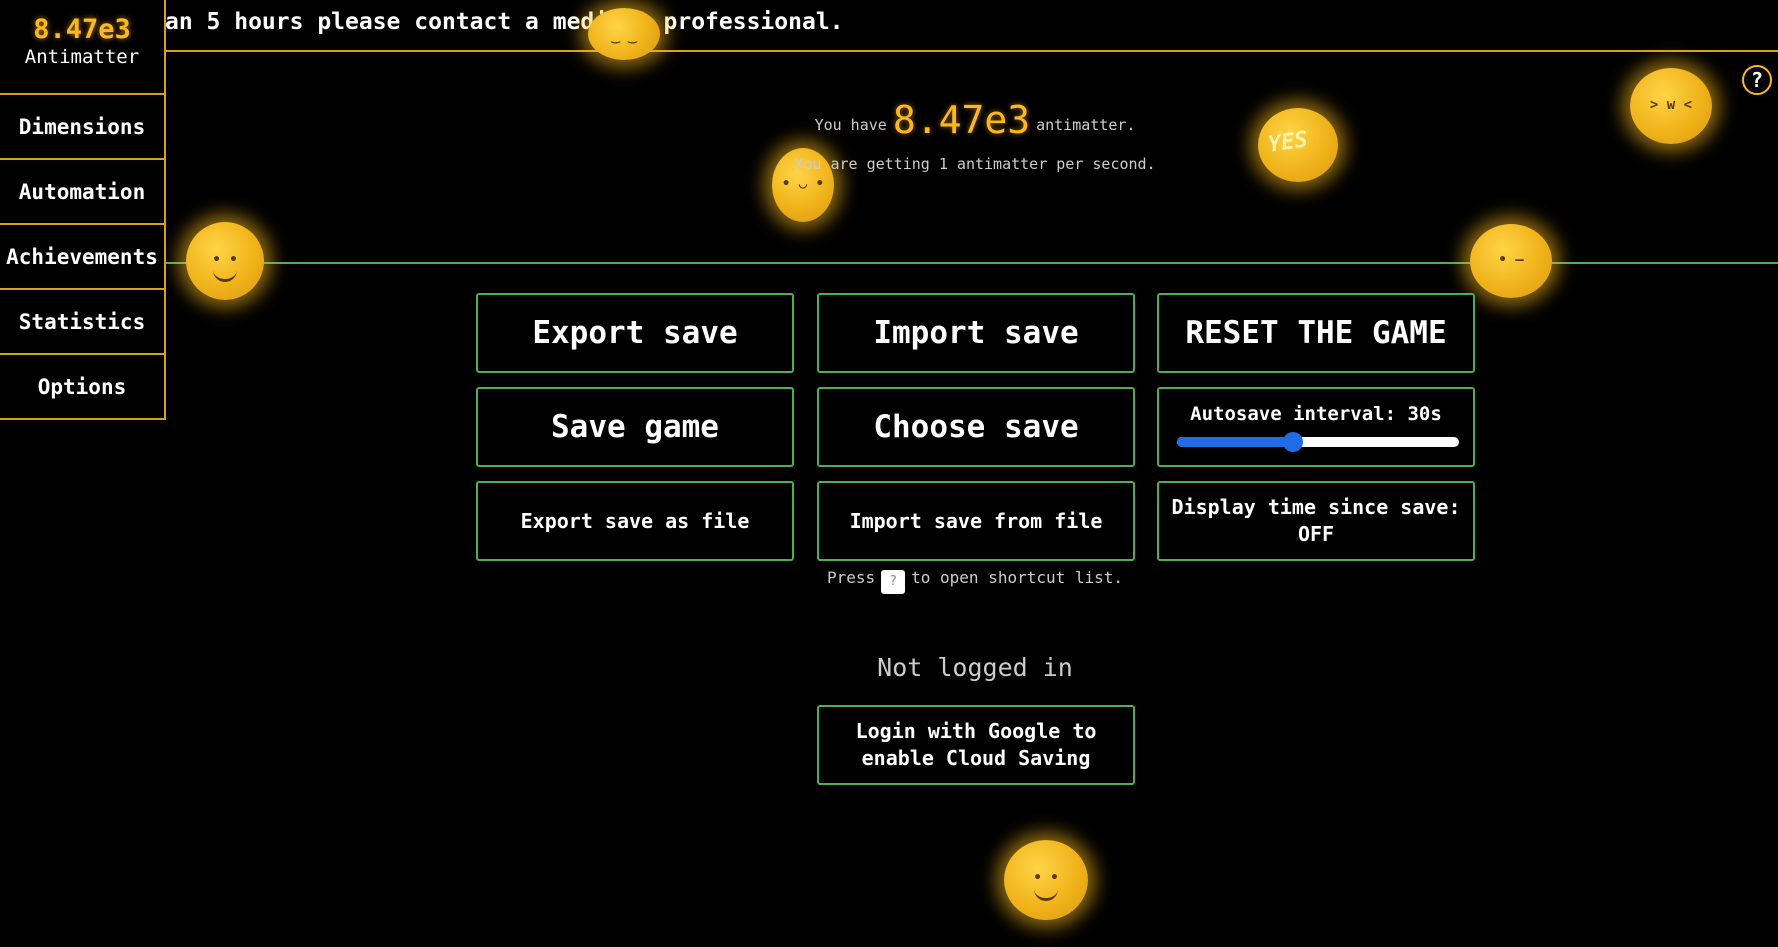 The height and width of the screenshot is (947, 1778). What do you see at coordinates (976, 521) in the screenshot?
I see `import-save-file-button: Import save from file` at bounding box center [976, 521].